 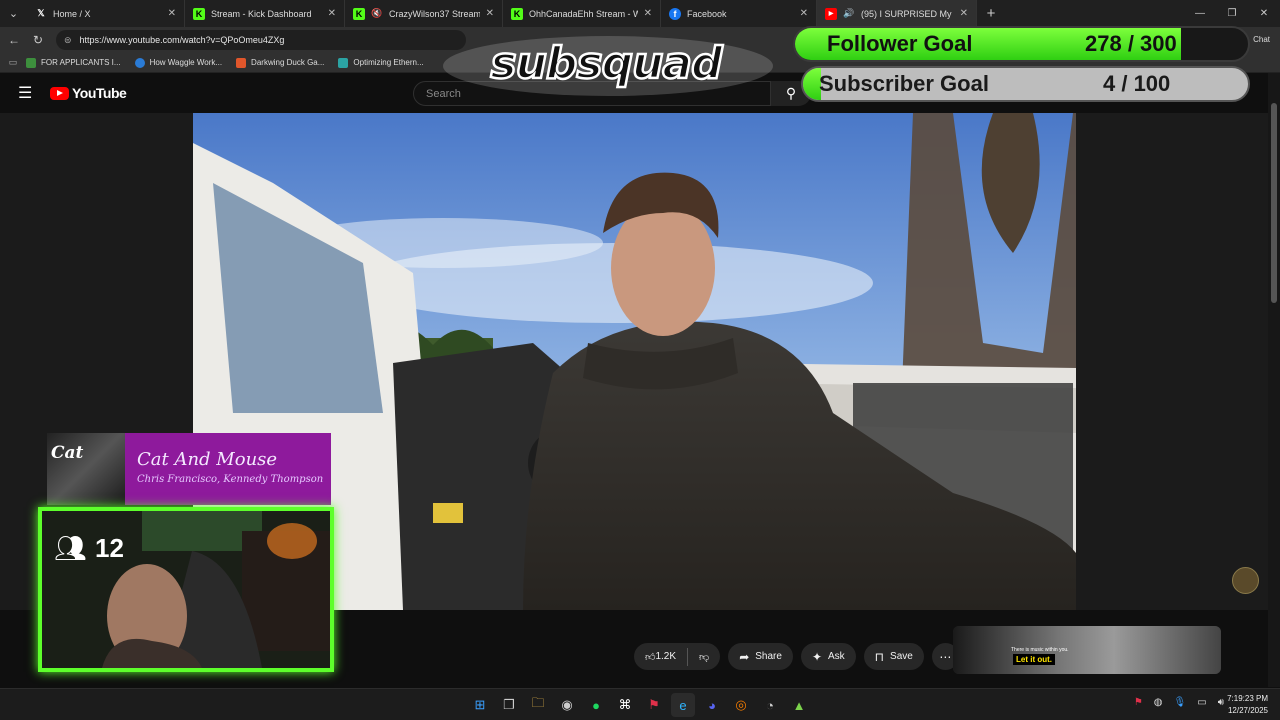 I want to click on app-triangle-icon: ▲, so click(x=799, y=705).